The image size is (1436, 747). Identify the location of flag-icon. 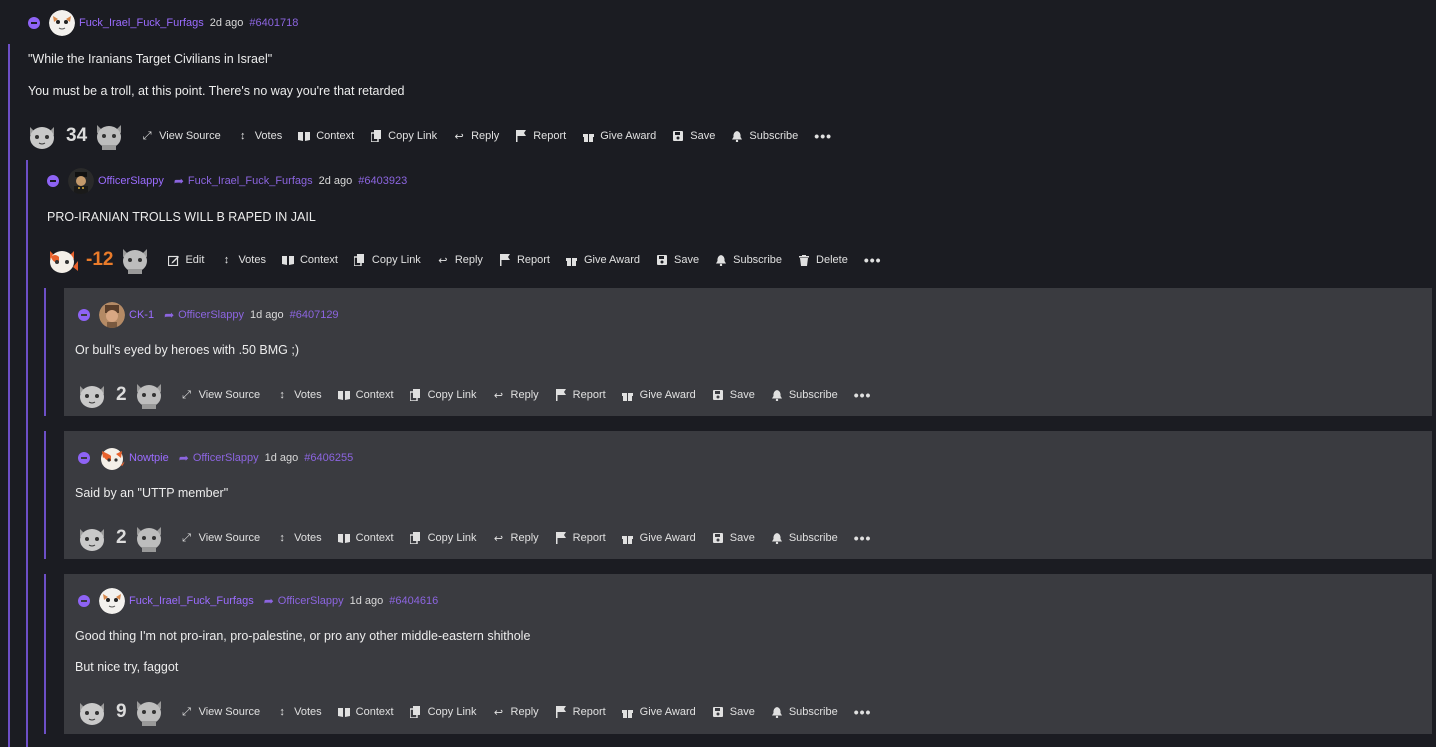
(505, 260).